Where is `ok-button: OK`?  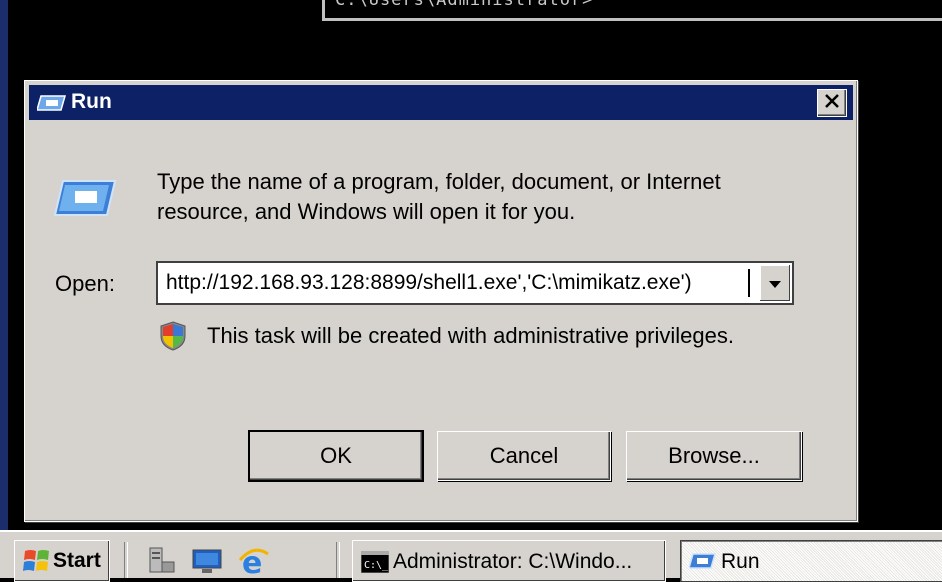 ok-button: OK is located at coordinates (336, 456).